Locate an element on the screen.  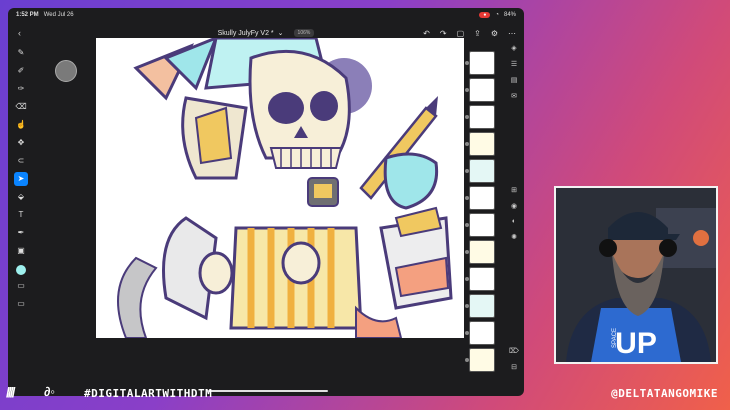
wifi-icon: ◔ is located at coordinates (497, 15).